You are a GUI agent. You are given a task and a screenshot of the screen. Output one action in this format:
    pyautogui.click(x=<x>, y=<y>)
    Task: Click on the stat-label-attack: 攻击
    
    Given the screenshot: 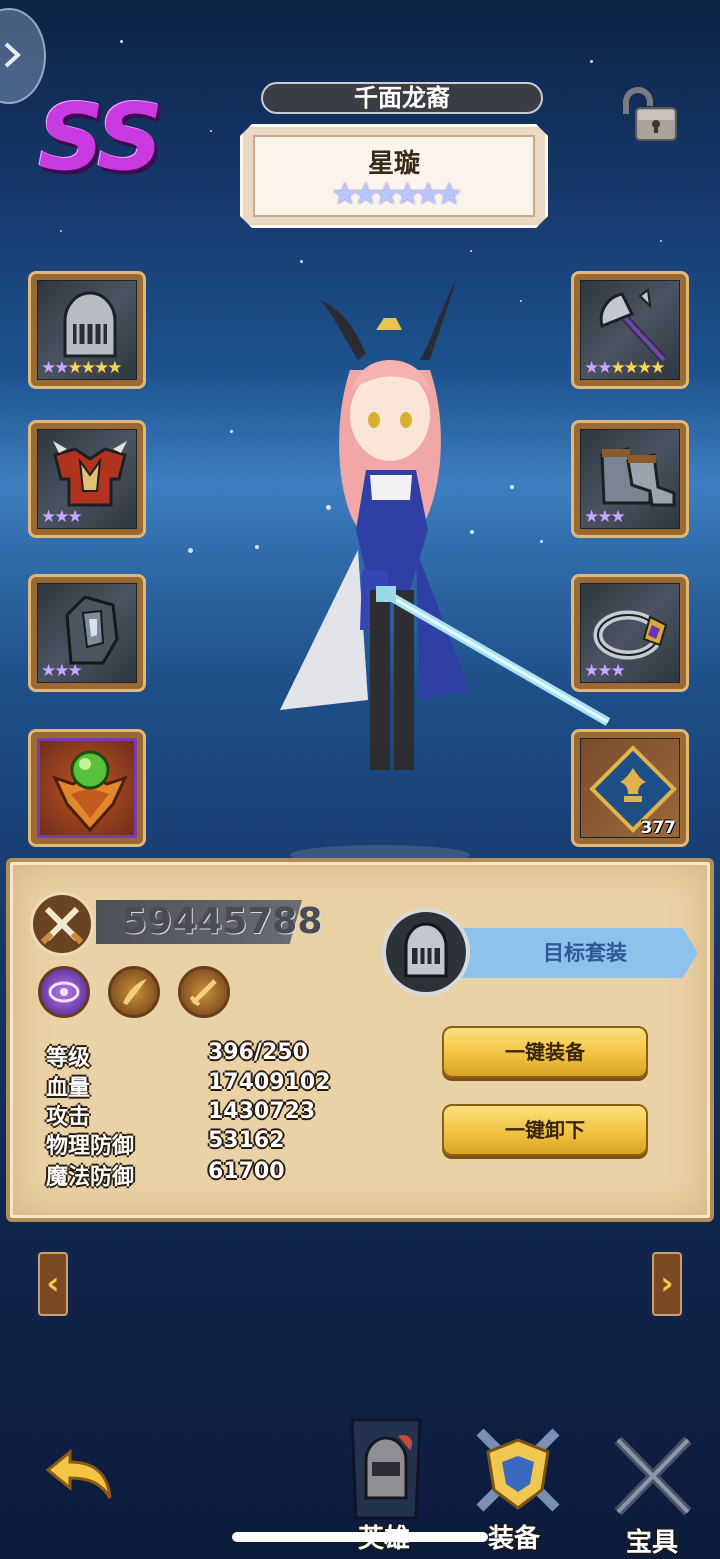 What is the action you would take?
    pyautogui.click(x=68, y=1117)
    